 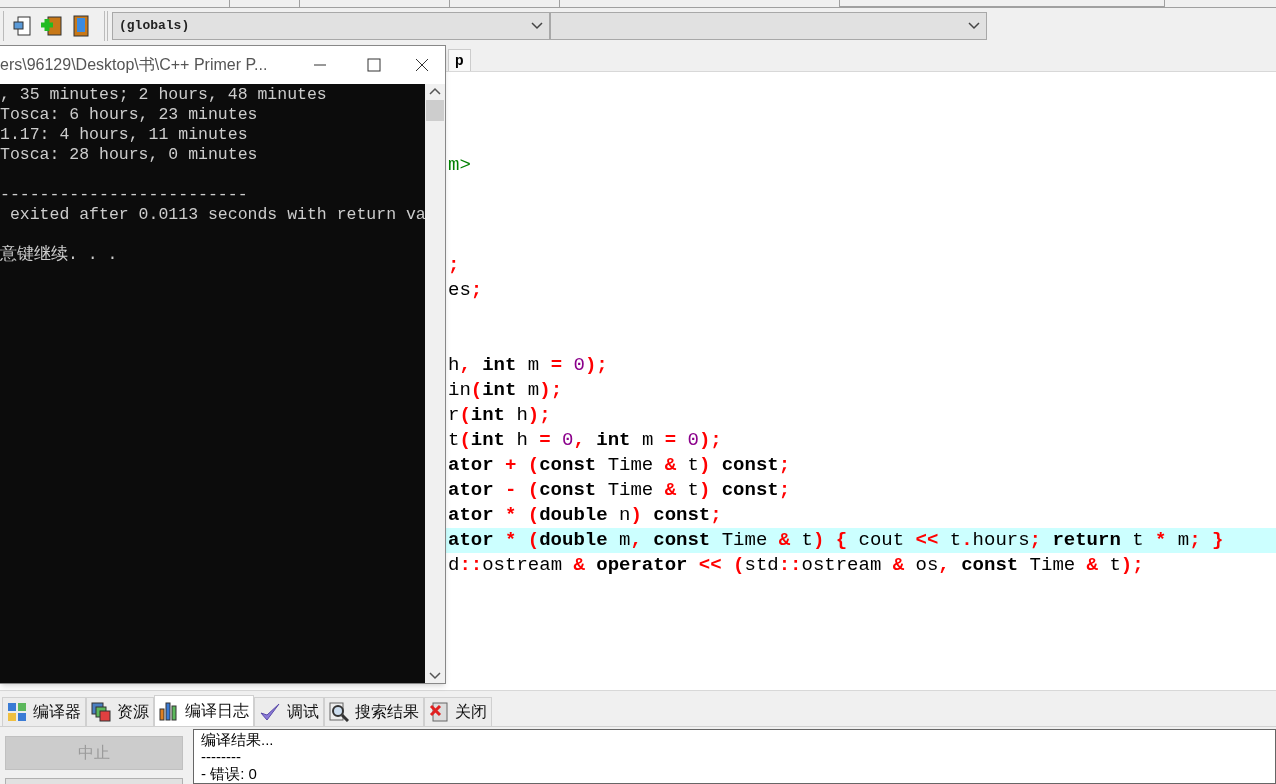 I want to click on panel-tab: 编译器, so click(x=44, y=711).